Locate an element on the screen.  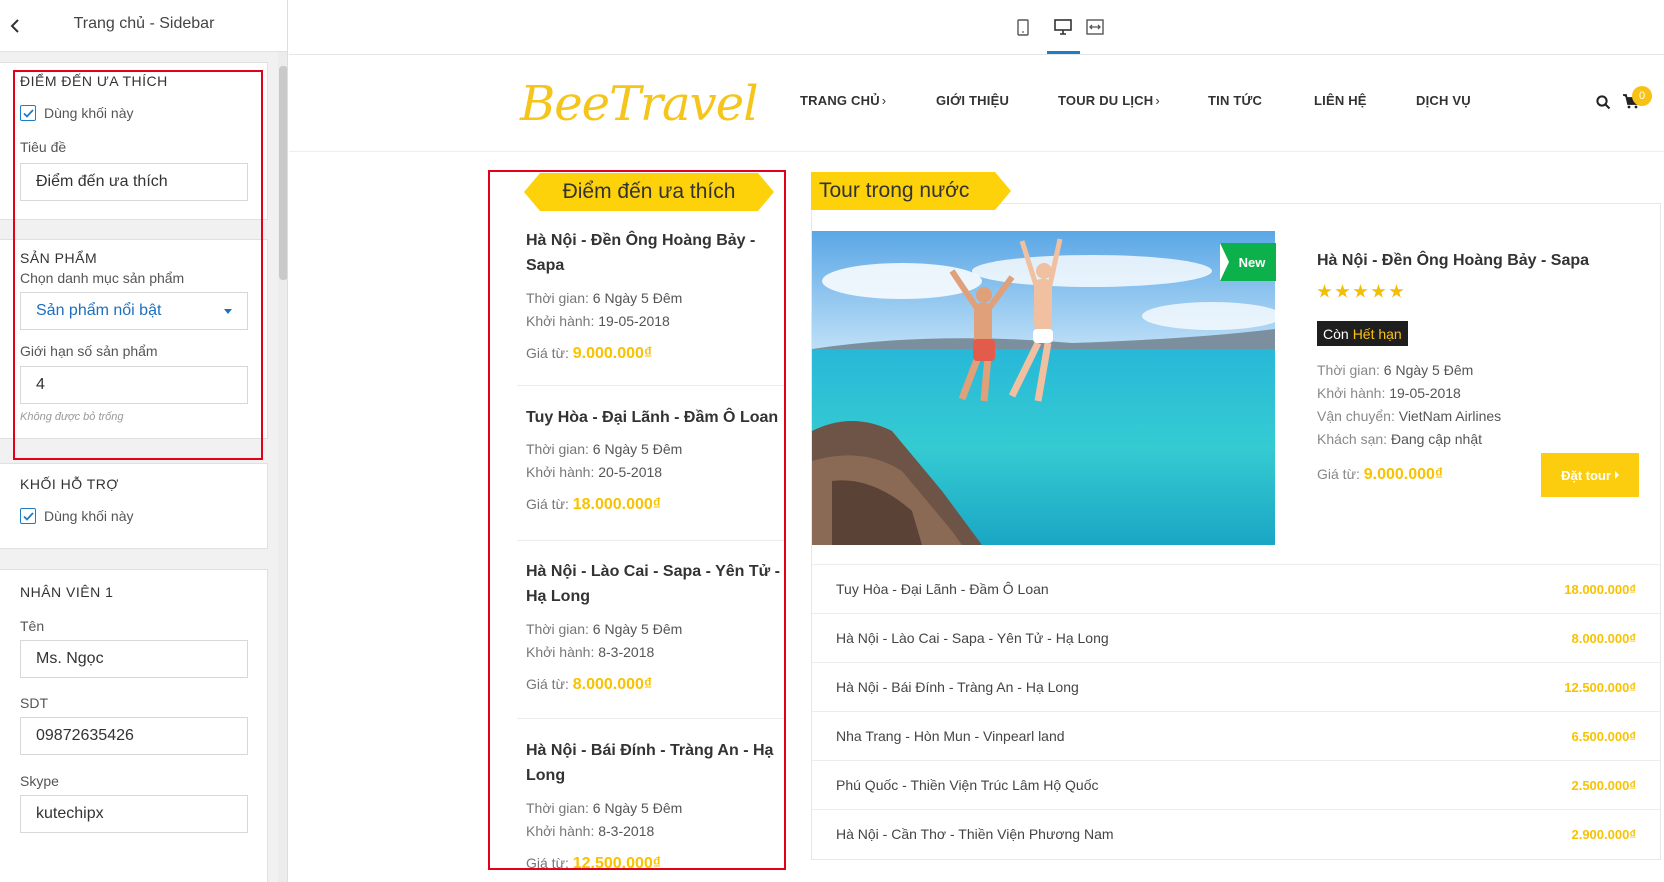
skype-label: Skype is located at coordinates (39, 781).